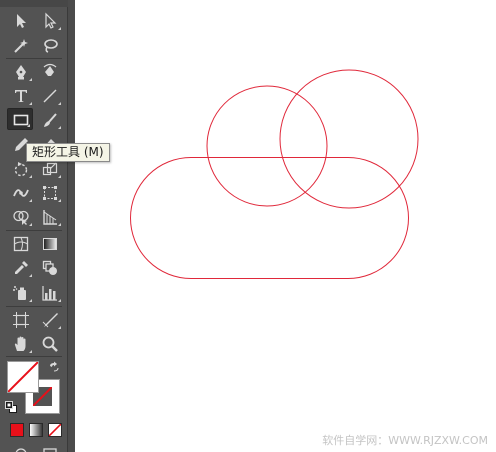 This screenshot has height=452, width=496. I want to click on artboard-tool-icon, so click(21, 320).